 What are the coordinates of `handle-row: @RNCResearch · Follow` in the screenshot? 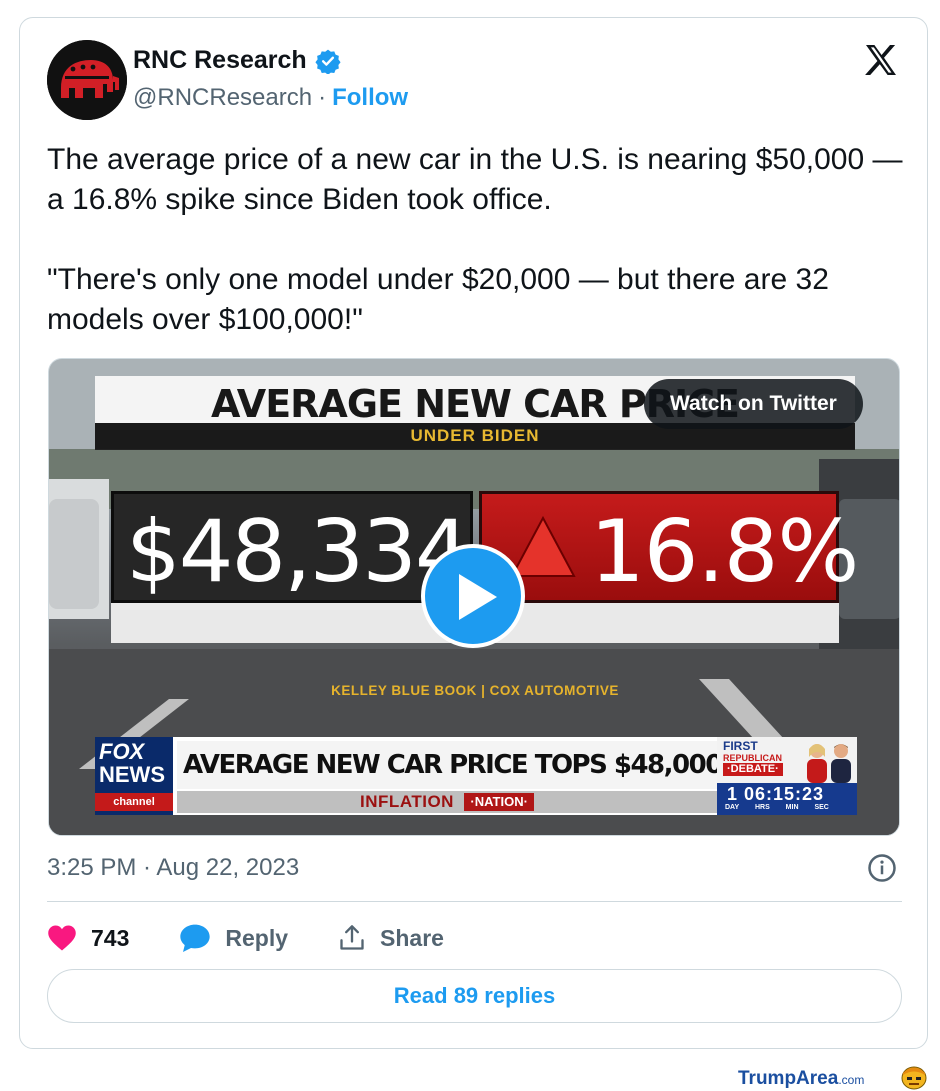 It's located at (270, 98).